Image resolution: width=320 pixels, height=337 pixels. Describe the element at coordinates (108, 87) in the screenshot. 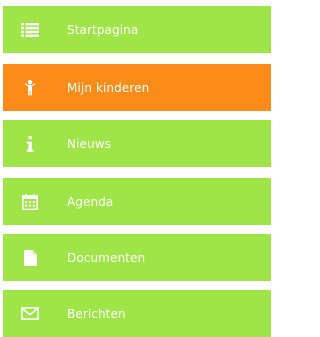

I see `menu-item-label: Mijn kinderen` at that location.